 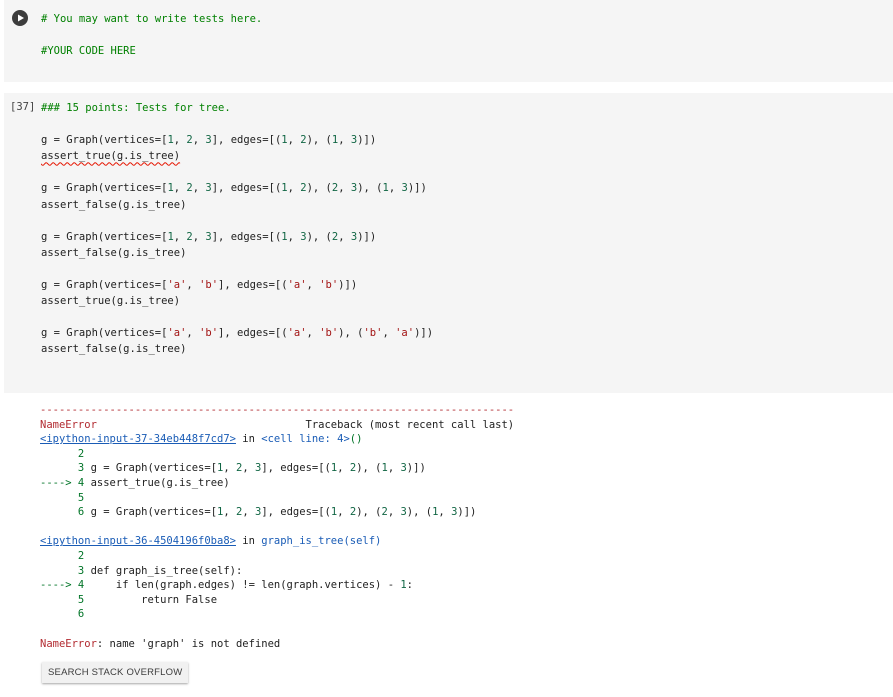 What do you see at coordinates (23, 107) in the screenshot?
I see `execution-count: [37]` at bounding box center [23, 107].